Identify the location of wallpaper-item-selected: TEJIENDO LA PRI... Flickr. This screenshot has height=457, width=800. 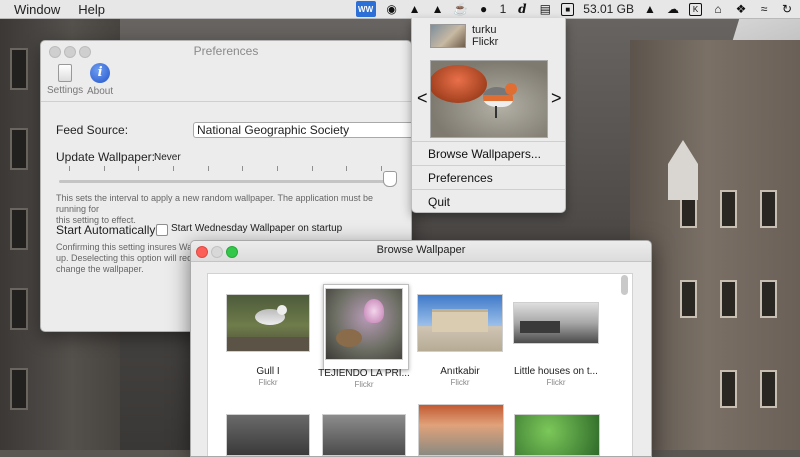
(364, 338).